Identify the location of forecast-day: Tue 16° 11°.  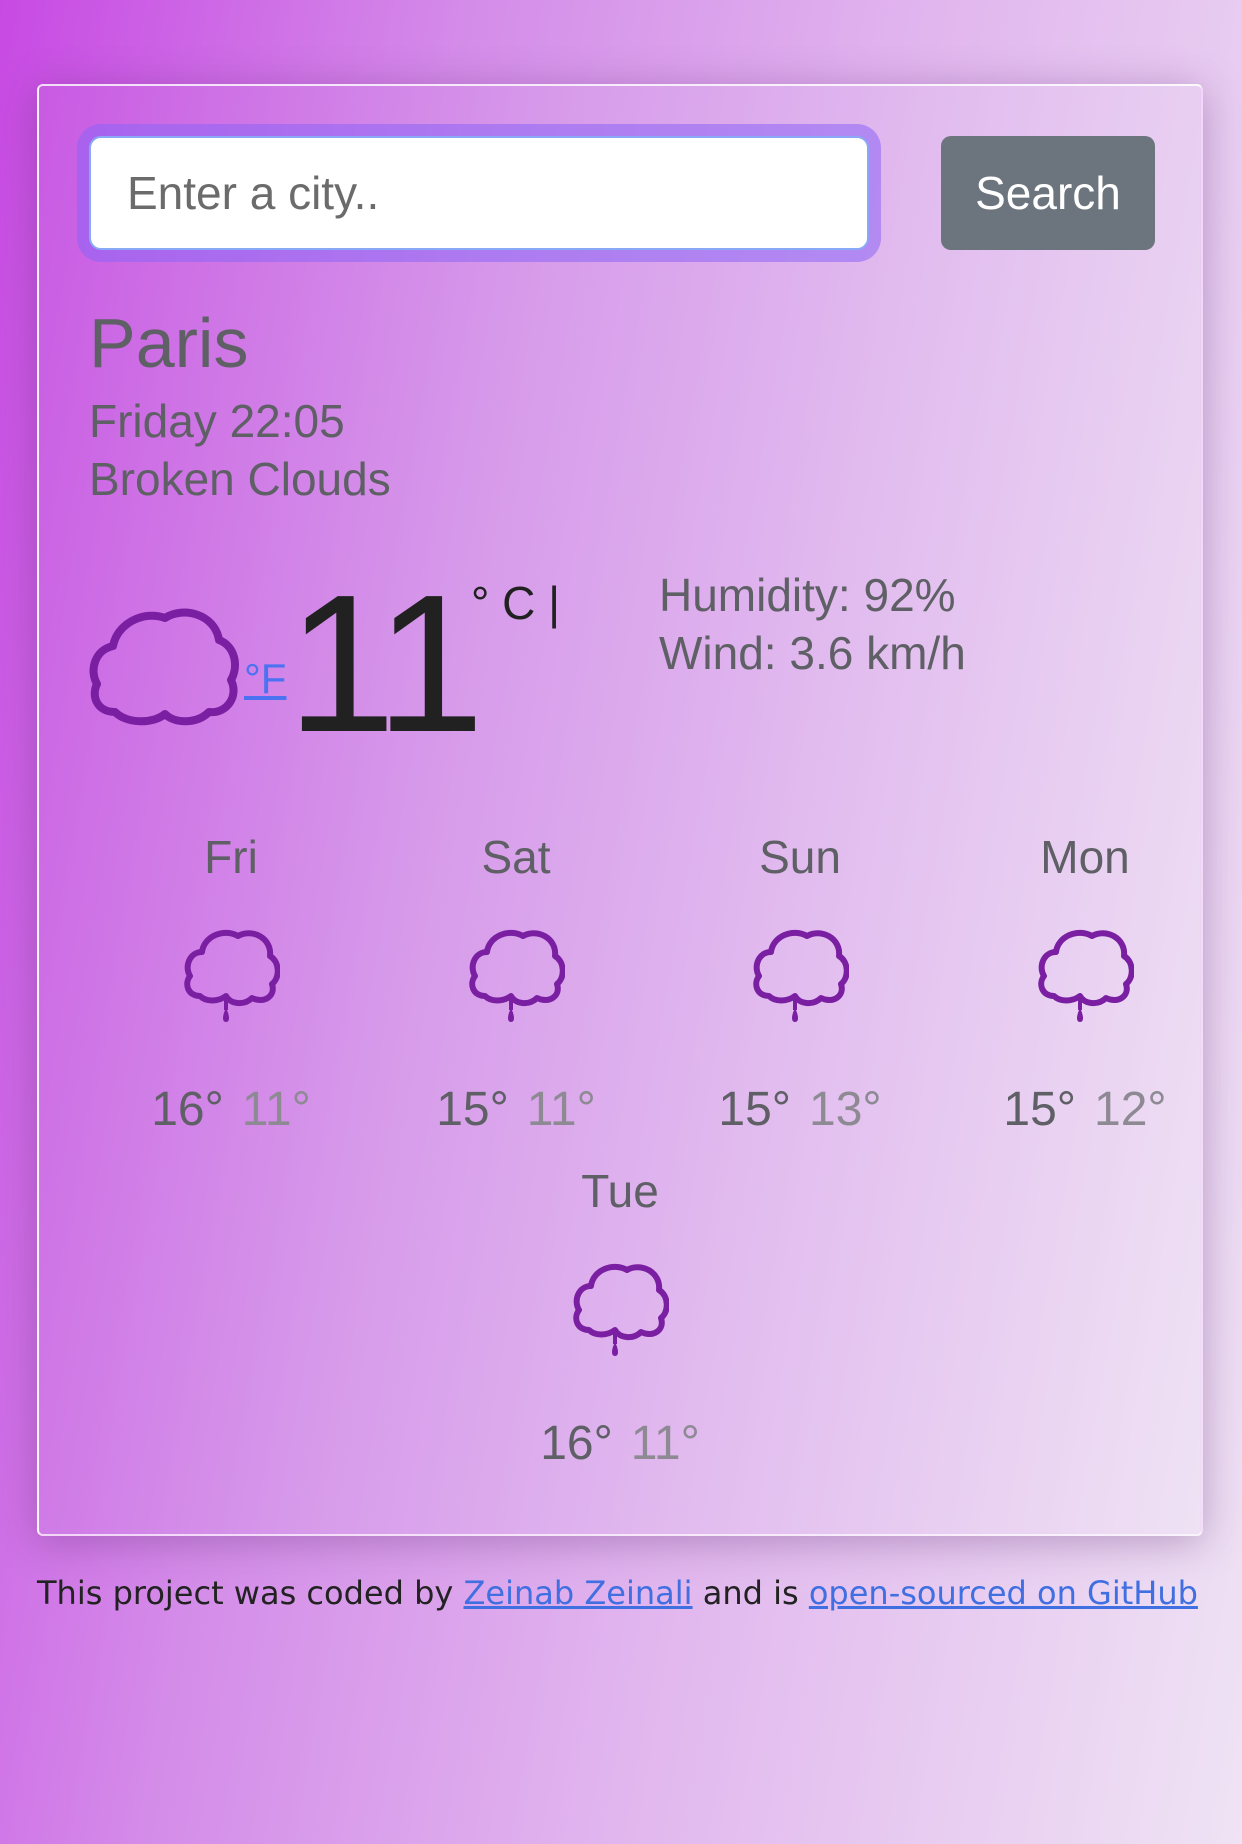
(620, 1318).